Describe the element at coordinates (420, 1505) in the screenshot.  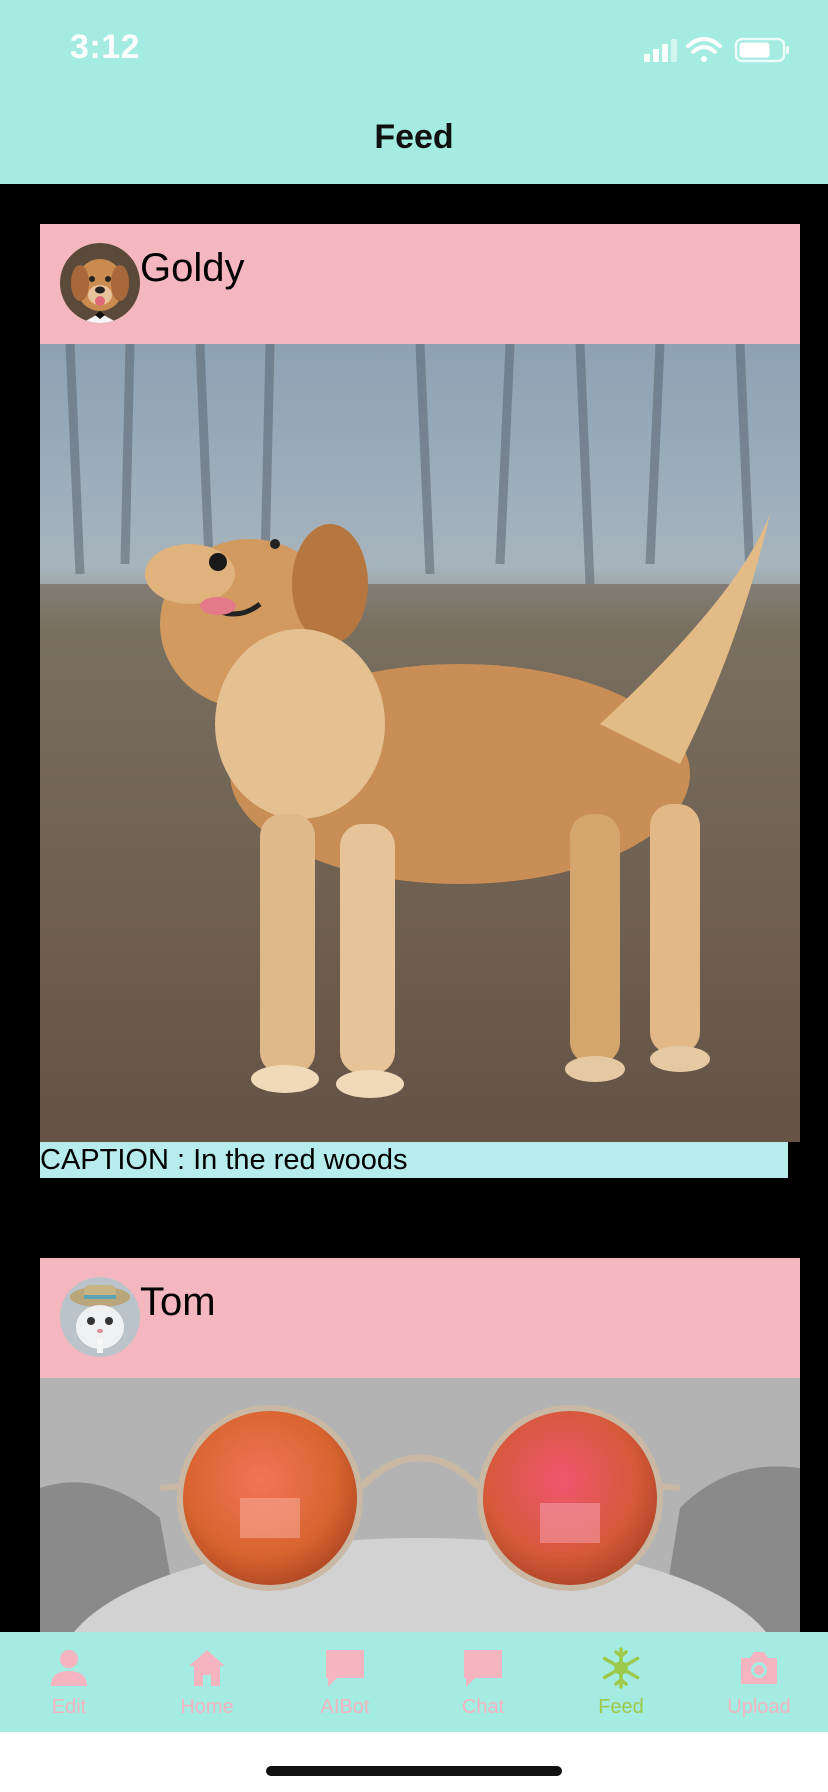
I see `post-image` at that location.